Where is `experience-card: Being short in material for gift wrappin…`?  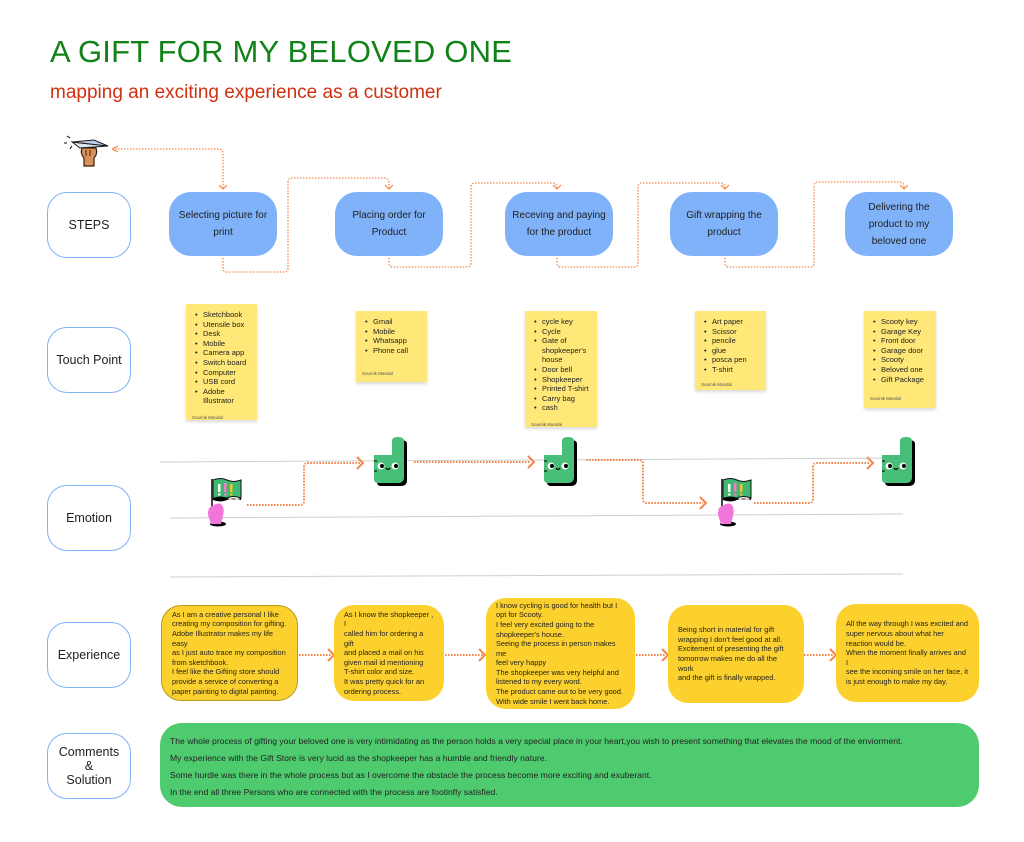 experience-card: Being short in material for gift wrappin… is located at coordinates (736, 654).